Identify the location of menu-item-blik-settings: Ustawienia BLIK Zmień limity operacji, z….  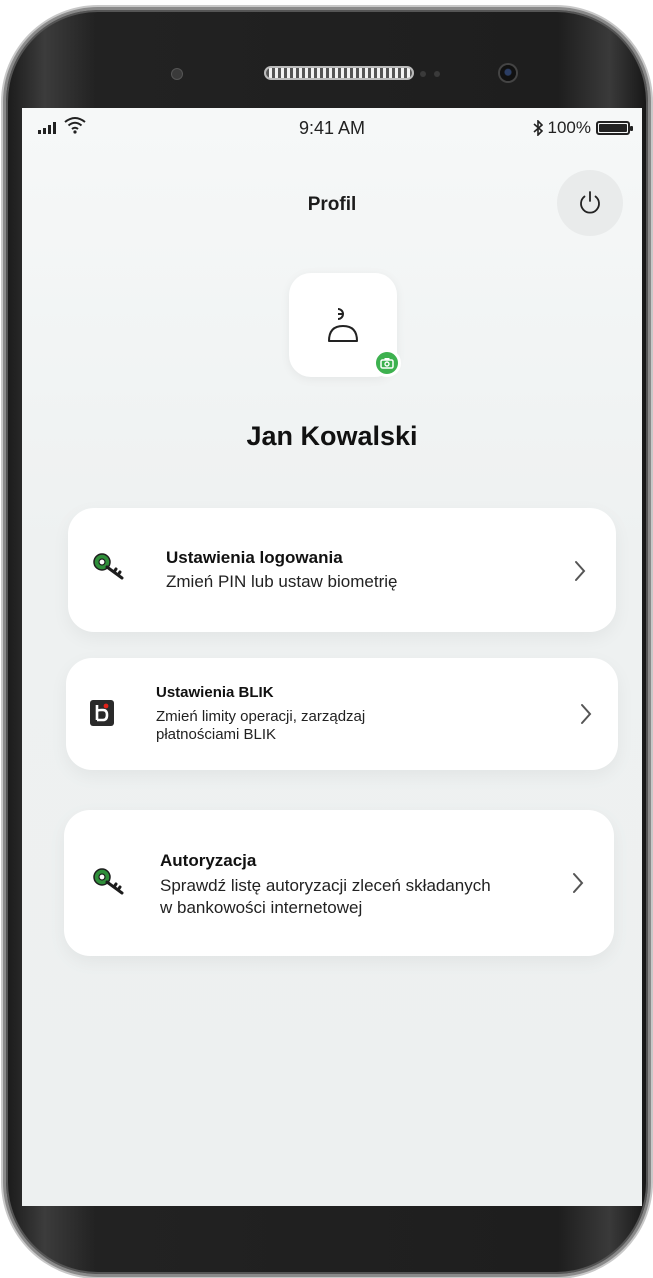
(342, 714).